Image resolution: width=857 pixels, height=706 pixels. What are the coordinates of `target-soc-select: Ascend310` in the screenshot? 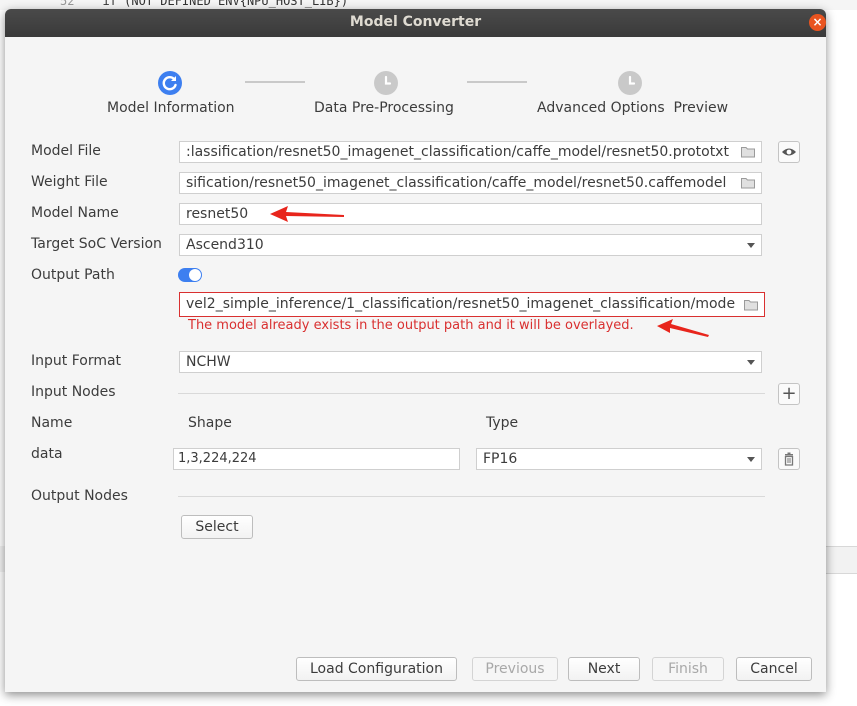 It's located at (470, 245).